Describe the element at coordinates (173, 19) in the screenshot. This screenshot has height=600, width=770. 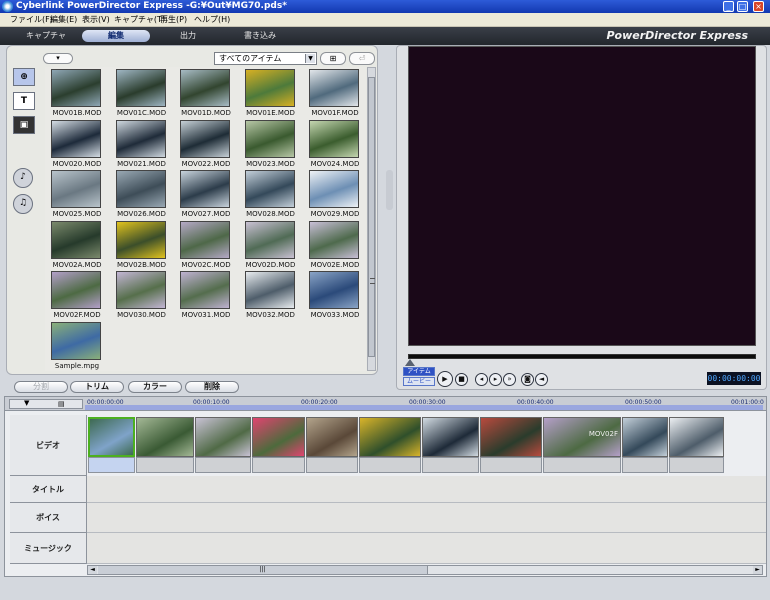
I see `menu-playback: 再生(P)` at that location.